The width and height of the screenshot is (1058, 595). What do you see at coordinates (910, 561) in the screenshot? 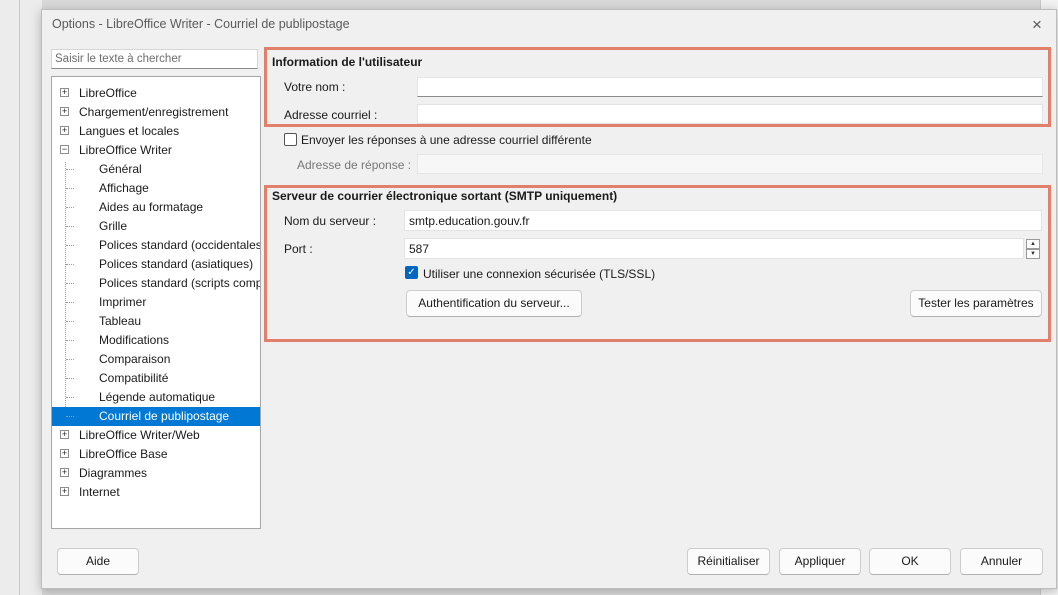
I see `ok-button: OK` at bounding box center [910, 561].